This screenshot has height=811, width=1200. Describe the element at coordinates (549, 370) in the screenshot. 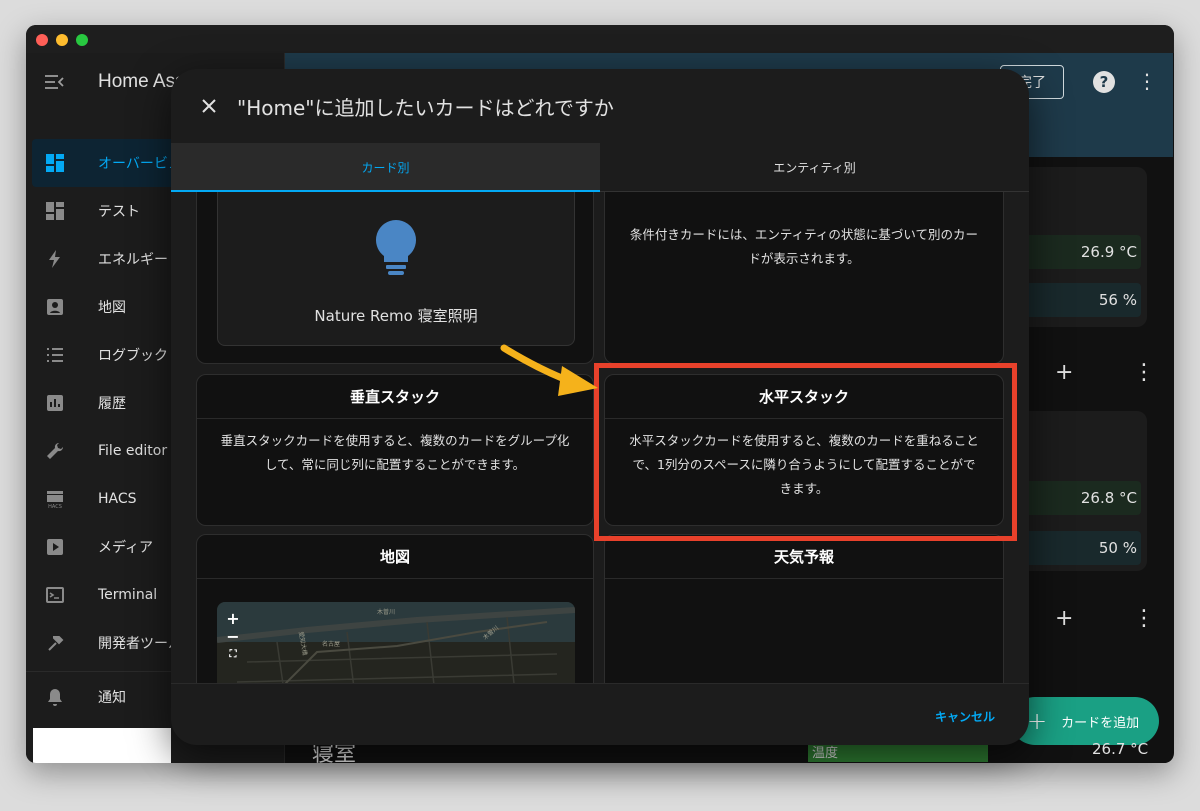

I see `pointer-arrow-icon` at that location.